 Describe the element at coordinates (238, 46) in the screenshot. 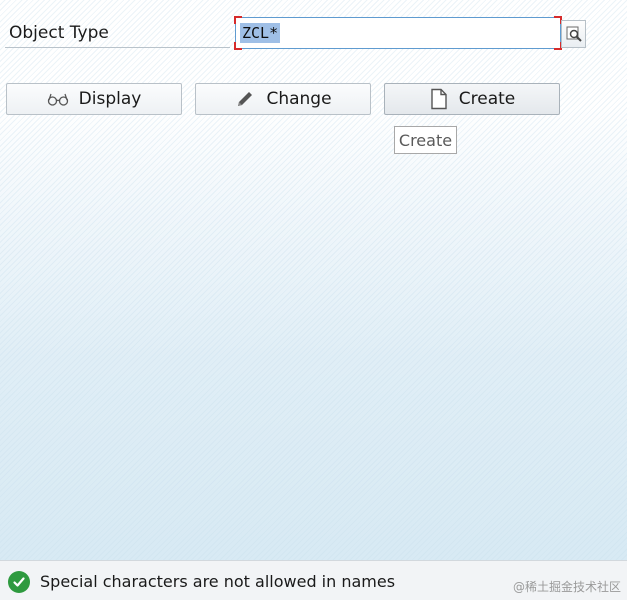

I see `required-marker` at that location.